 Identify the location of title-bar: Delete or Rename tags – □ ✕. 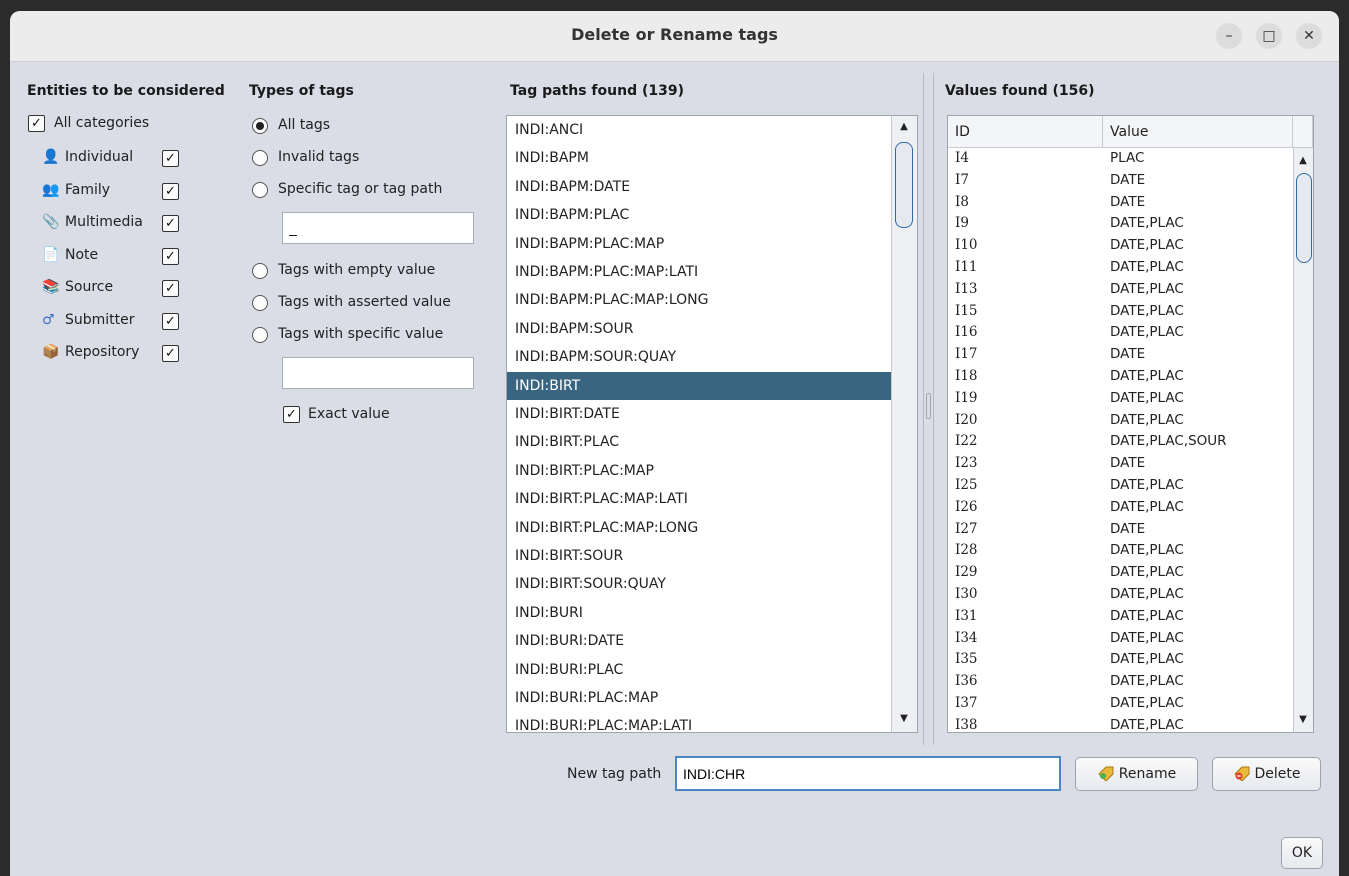
(674, 36).